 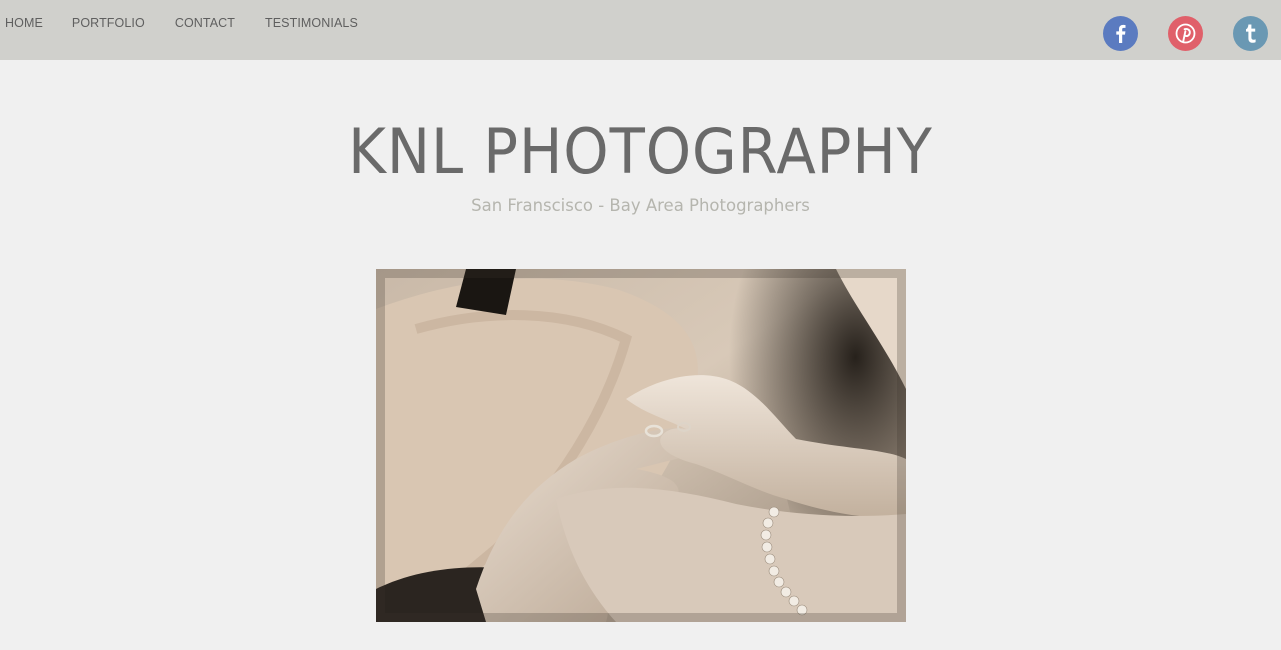 I want to click on tumblr-button, so click(x=1250, y=33).